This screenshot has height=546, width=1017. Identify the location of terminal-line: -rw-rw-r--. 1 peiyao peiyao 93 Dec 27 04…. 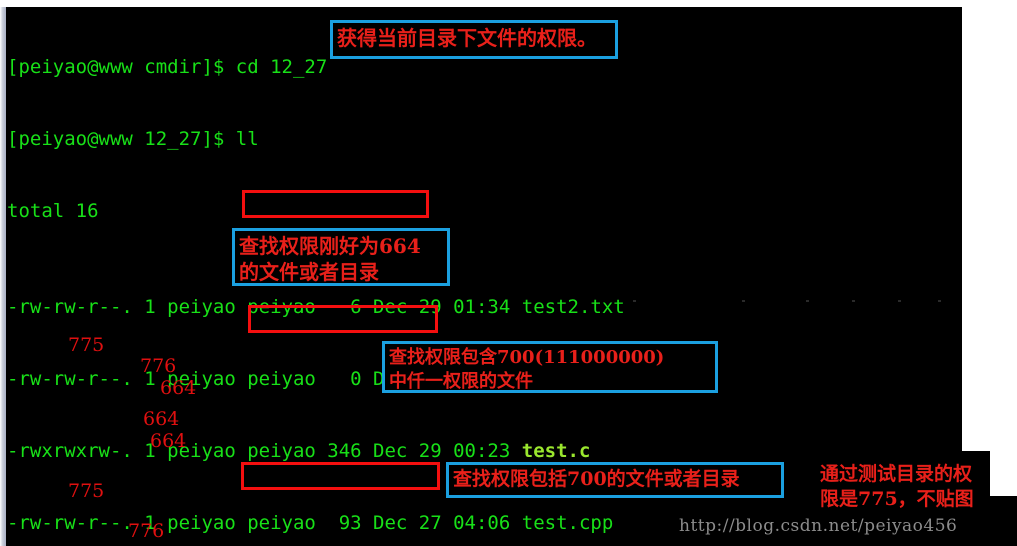
(310, 523).